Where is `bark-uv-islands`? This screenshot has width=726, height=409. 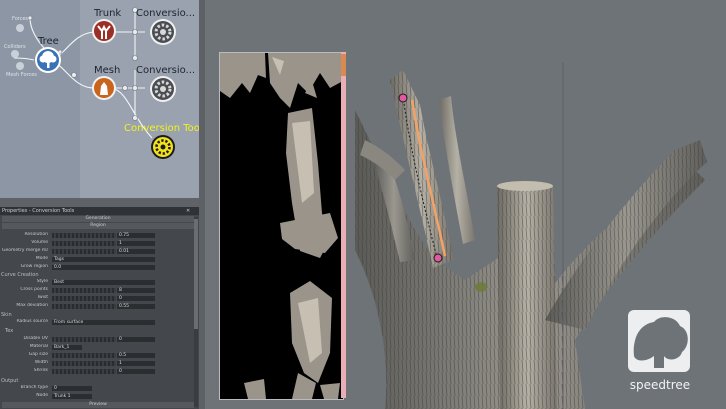
bark-uv-islands is located at coordinates (281, 226).